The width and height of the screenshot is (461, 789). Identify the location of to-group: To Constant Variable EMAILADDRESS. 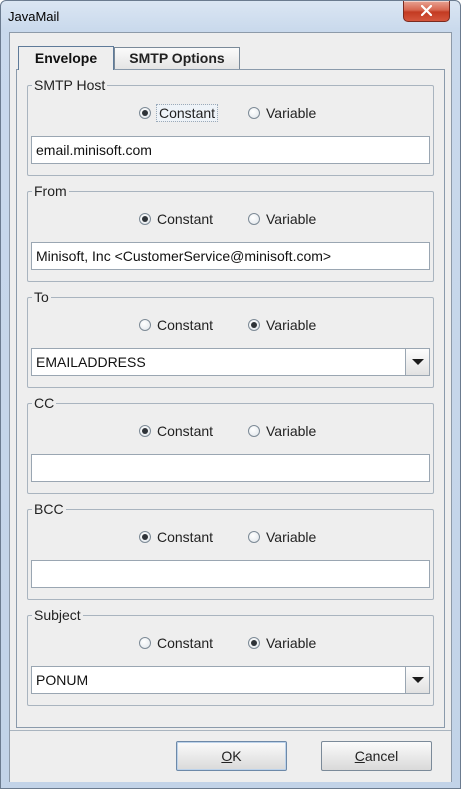
(230, 338).